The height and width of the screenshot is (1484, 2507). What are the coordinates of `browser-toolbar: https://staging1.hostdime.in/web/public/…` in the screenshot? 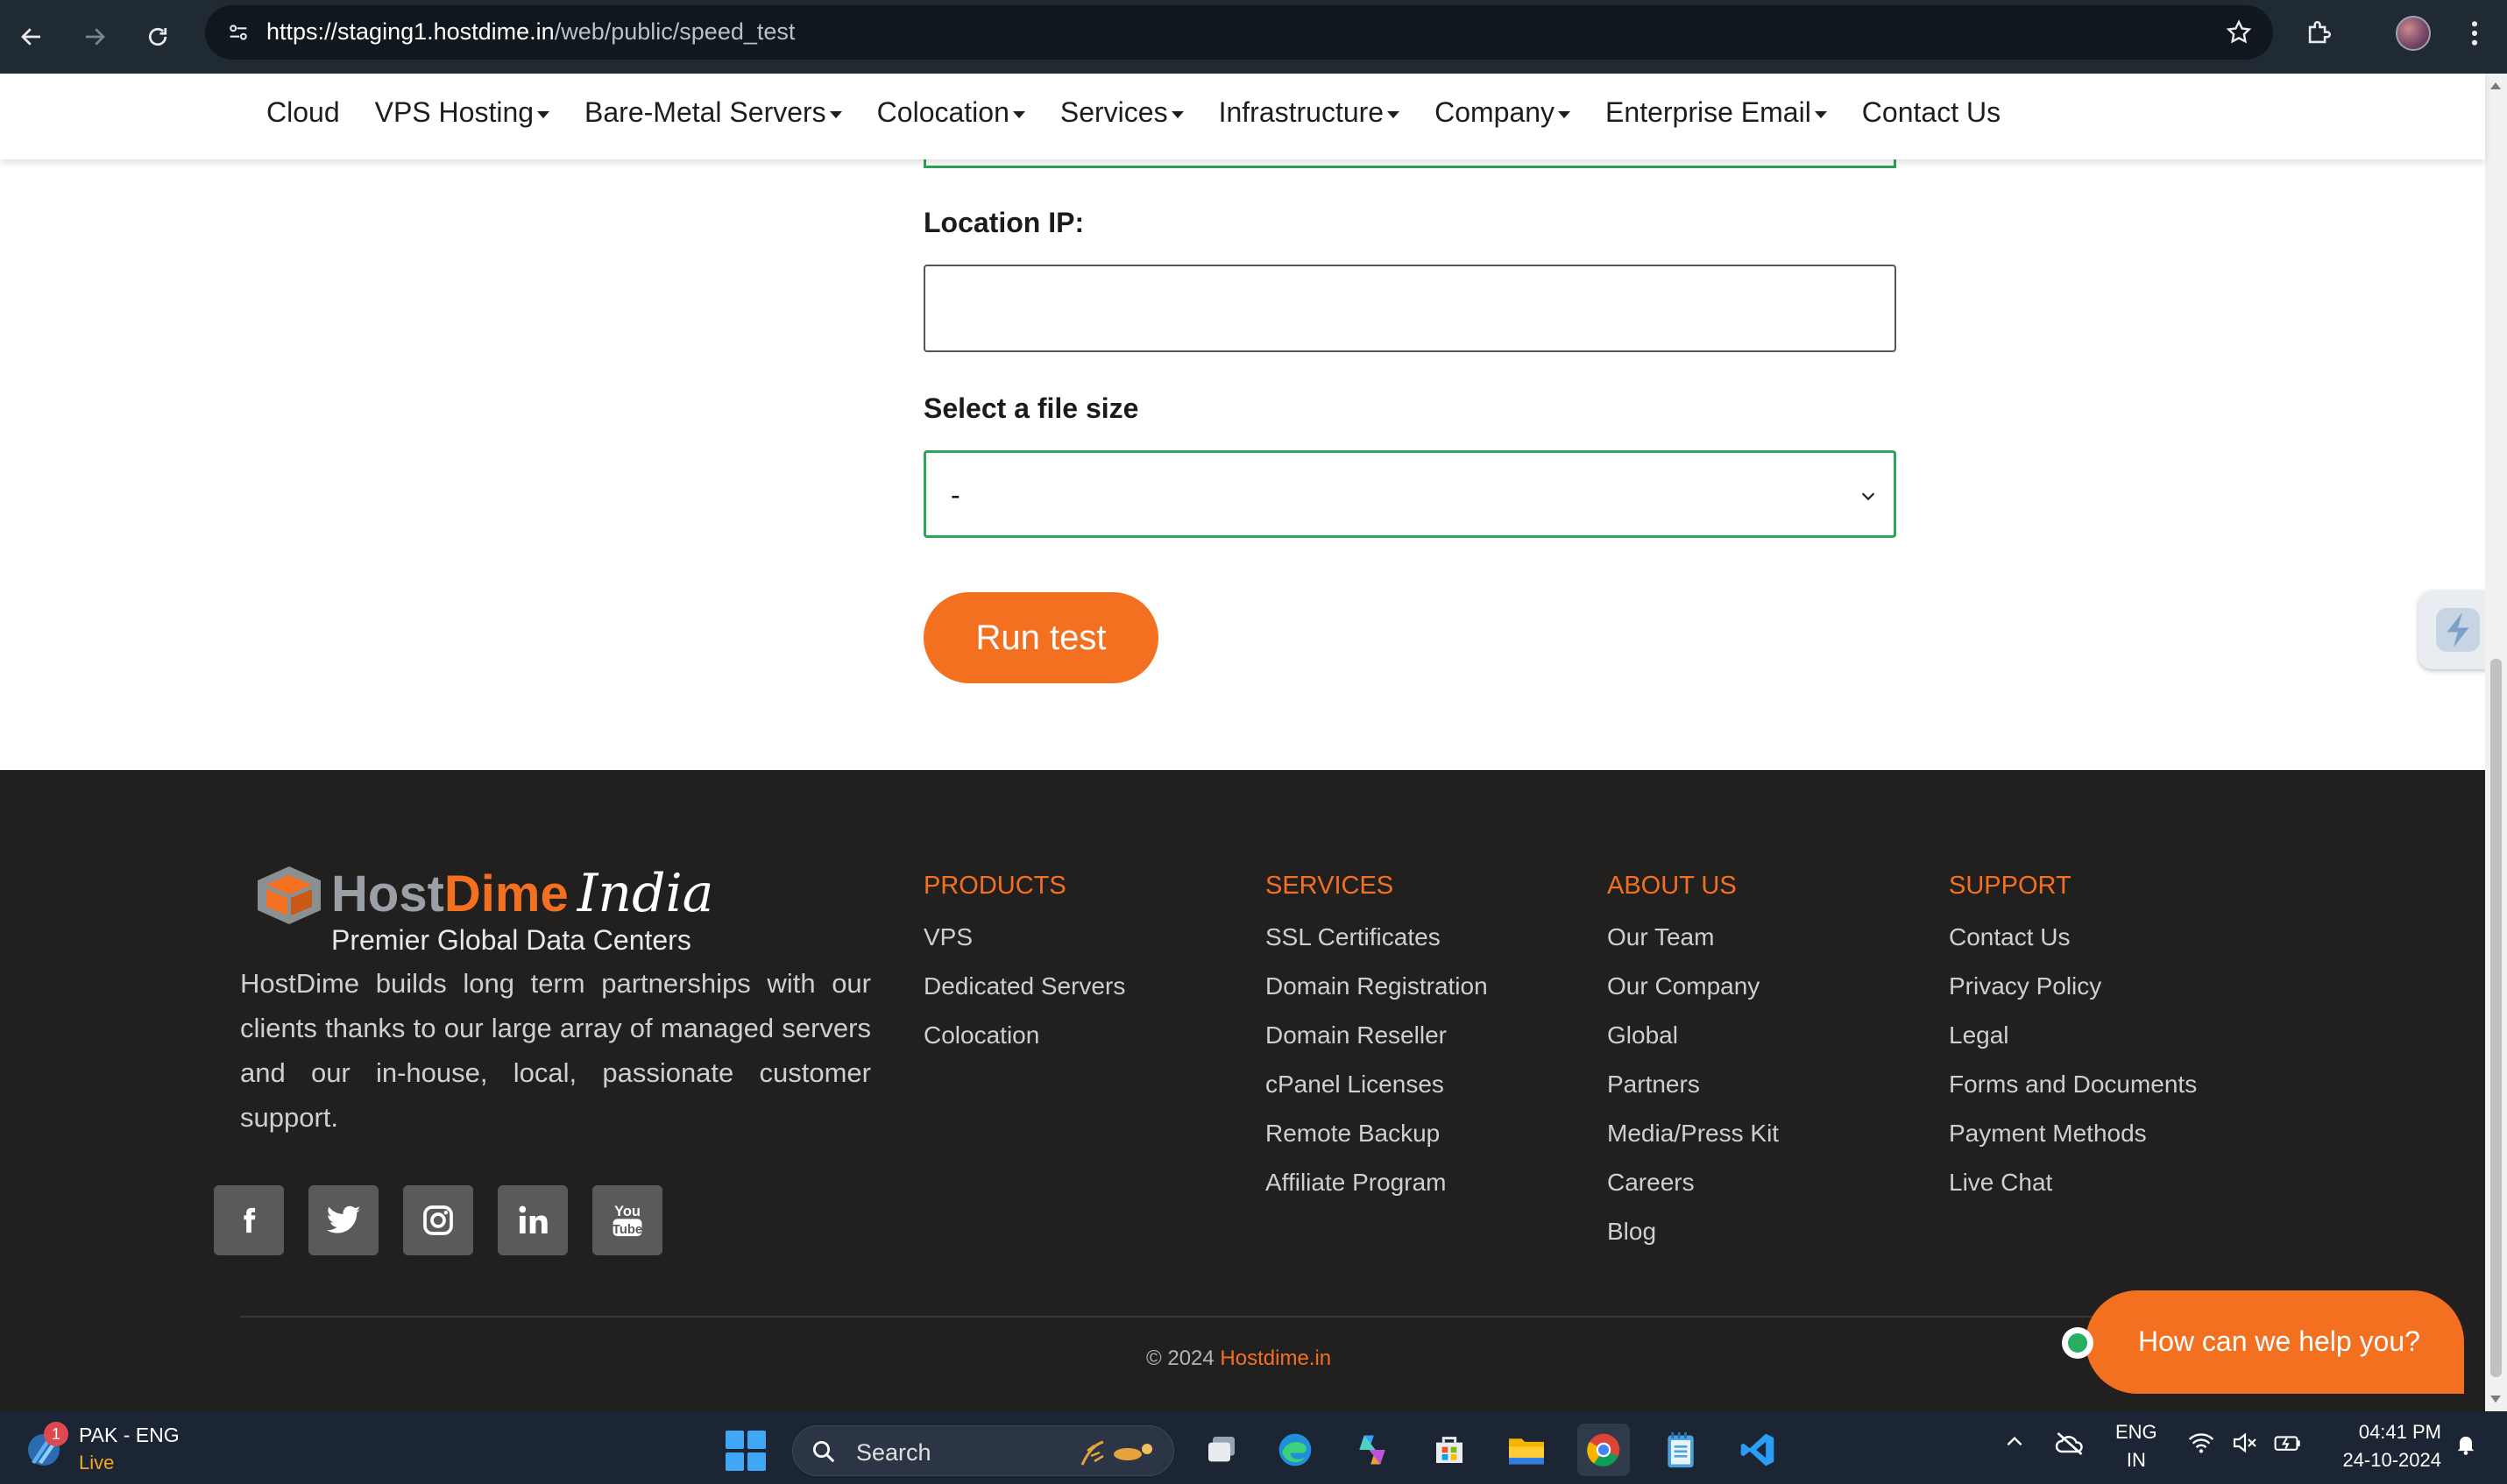 It's located at (1253, 37).